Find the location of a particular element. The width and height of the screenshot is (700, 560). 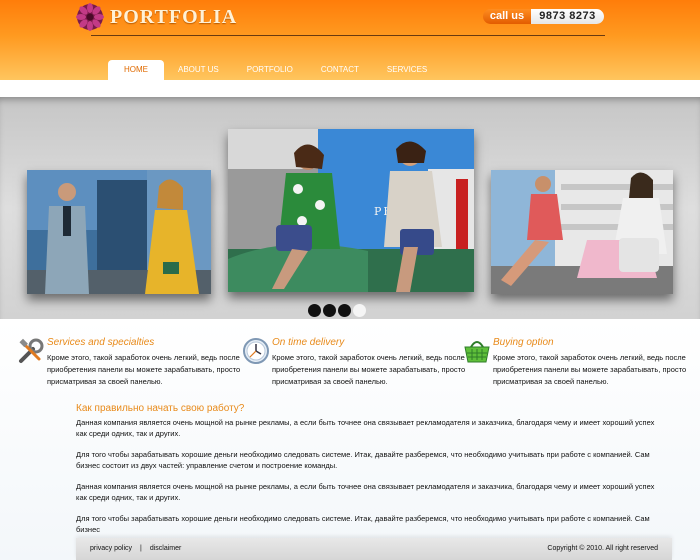

privacy-policy-link: privacy policy is located at coordinates (111, 548).